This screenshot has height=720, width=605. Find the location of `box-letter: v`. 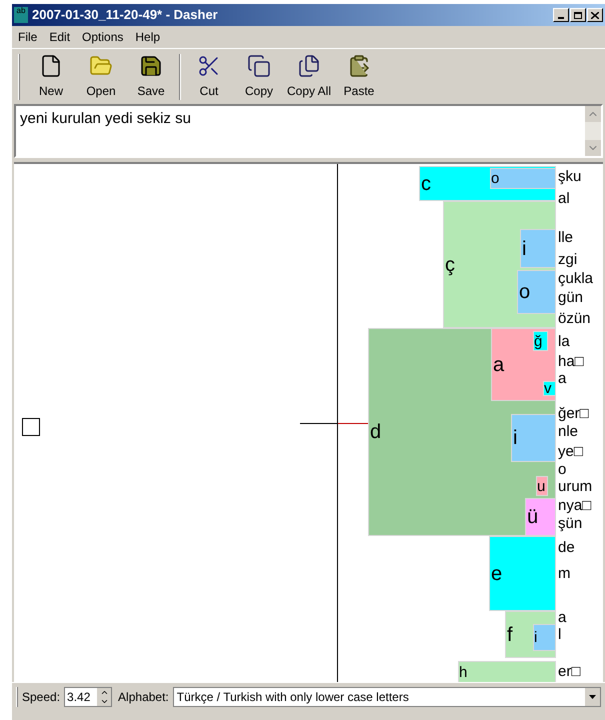

box-letter: v is located at coordinates (548, 388).